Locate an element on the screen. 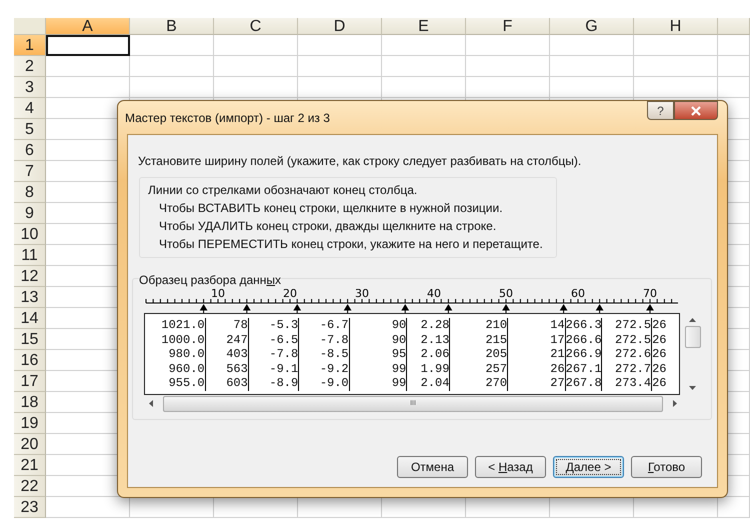 This screenshot has height=526, width=750. column-header: H is located at coordinates (676, 26).